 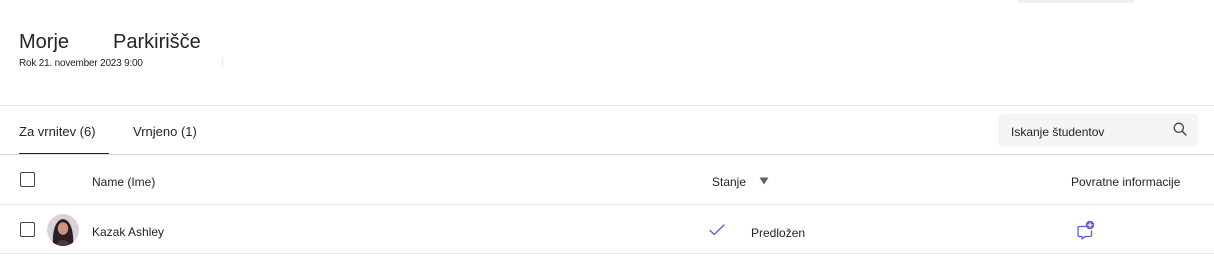 I want to click on due-date: Rok 21. november 2023 9:00, so click(x=81, y=63).